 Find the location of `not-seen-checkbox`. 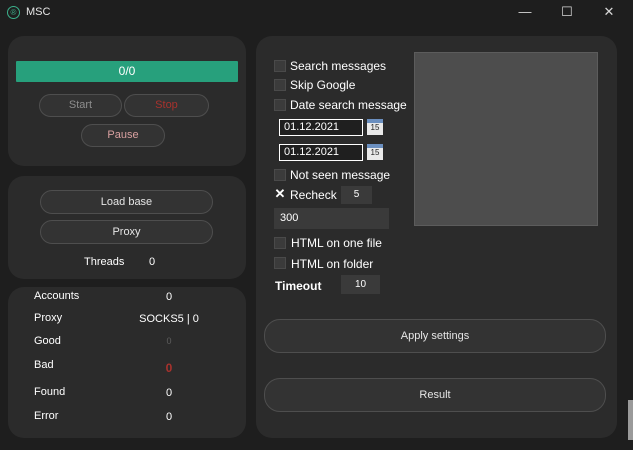

not-seen-checkbox is located at coordinates (280, 175).